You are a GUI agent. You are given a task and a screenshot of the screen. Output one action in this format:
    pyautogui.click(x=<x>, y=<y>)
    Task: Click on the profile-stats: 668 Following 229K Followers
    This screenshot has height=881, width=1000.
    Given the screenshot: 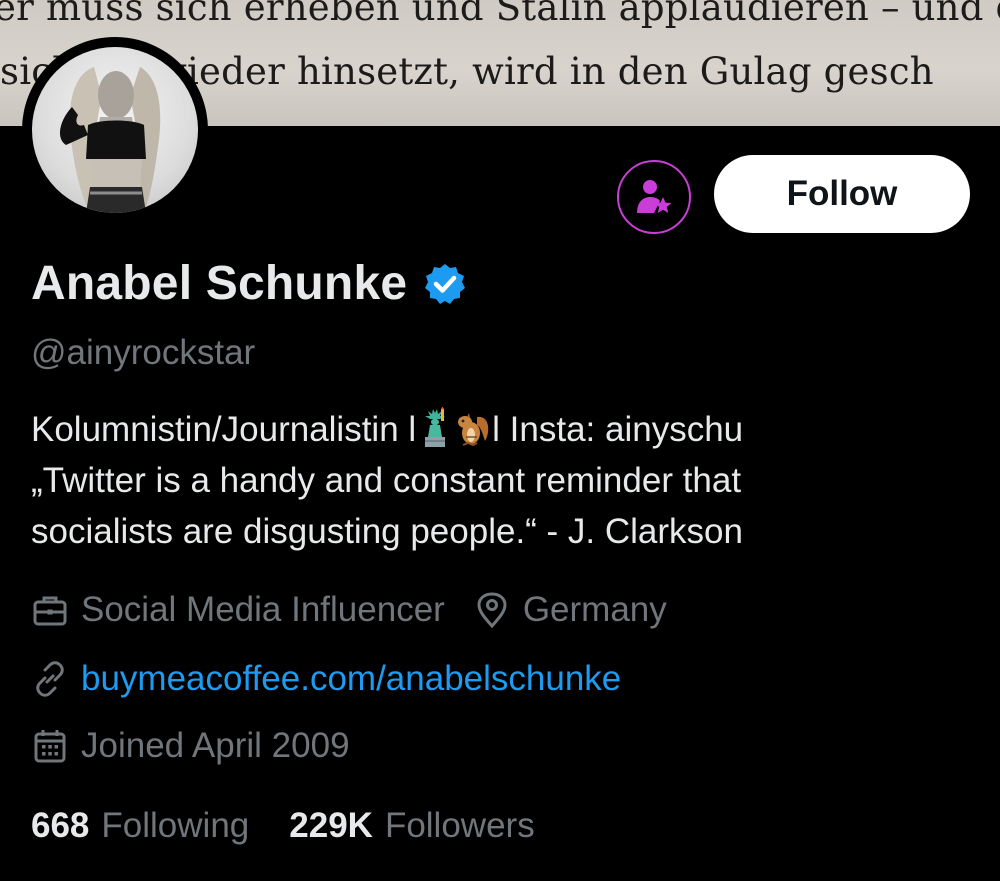 What is the action you would take?
    pyautogui.click(x=303, y=826)
    